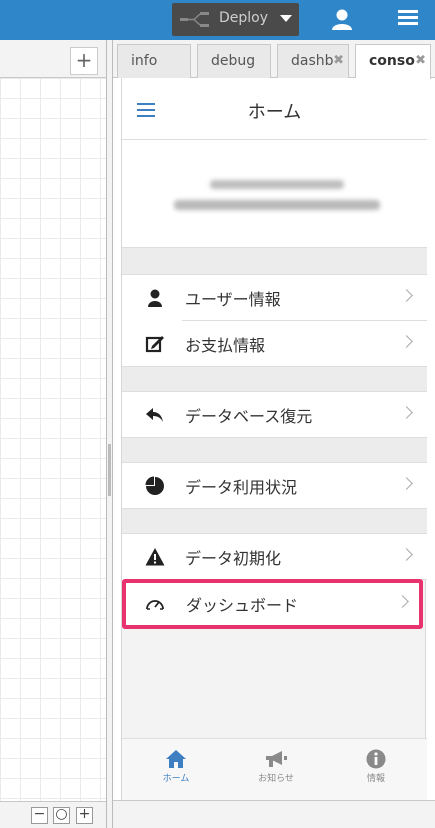 The width and height of the screenshot is (435, 828). Describe the element at coordinates (286, 18) in the screenshot. I see `caret-down-icon` at that location.